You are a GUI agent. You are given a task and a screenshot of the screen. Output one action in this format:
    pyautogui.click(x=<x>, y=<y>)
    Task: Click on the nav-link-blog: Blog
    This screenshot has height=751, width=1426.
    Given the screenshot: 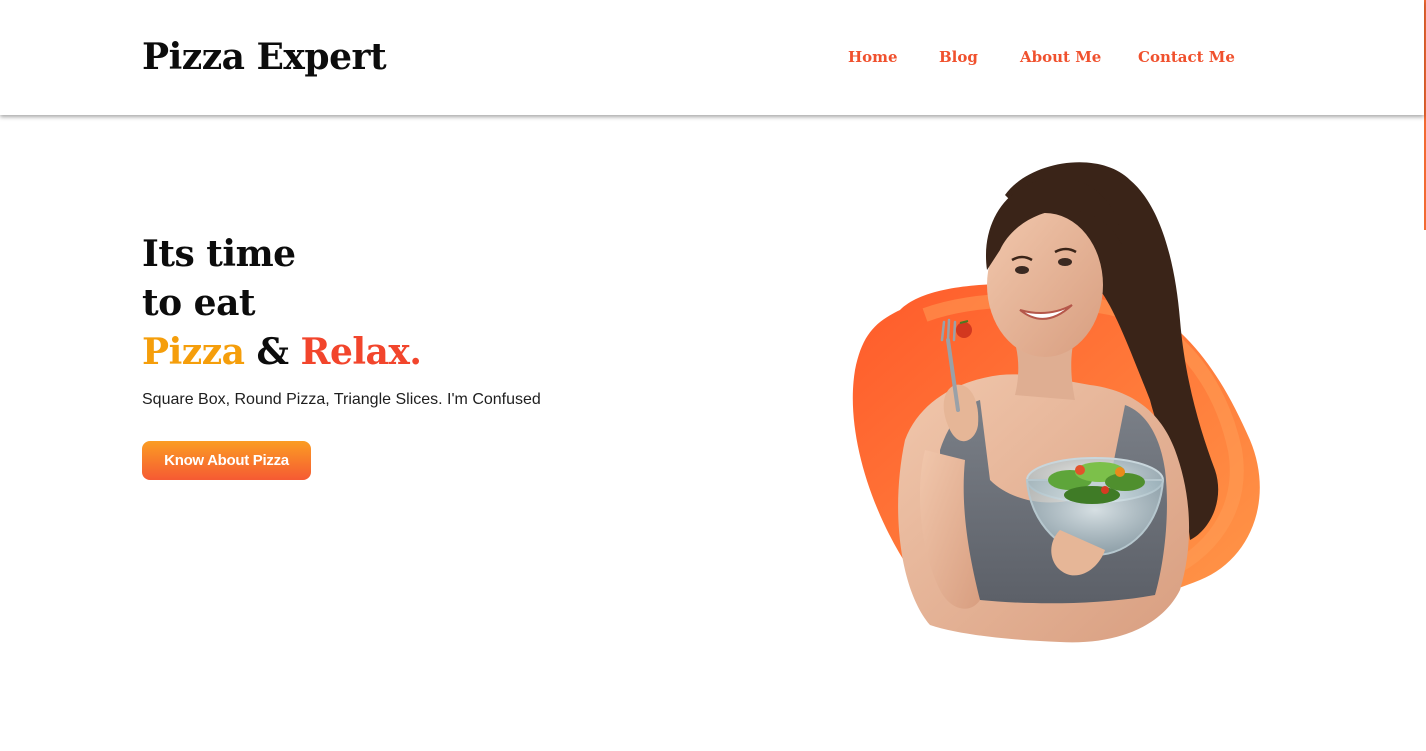 What is the action you would take?
    pyautogui.click(x=958, y=57)
    